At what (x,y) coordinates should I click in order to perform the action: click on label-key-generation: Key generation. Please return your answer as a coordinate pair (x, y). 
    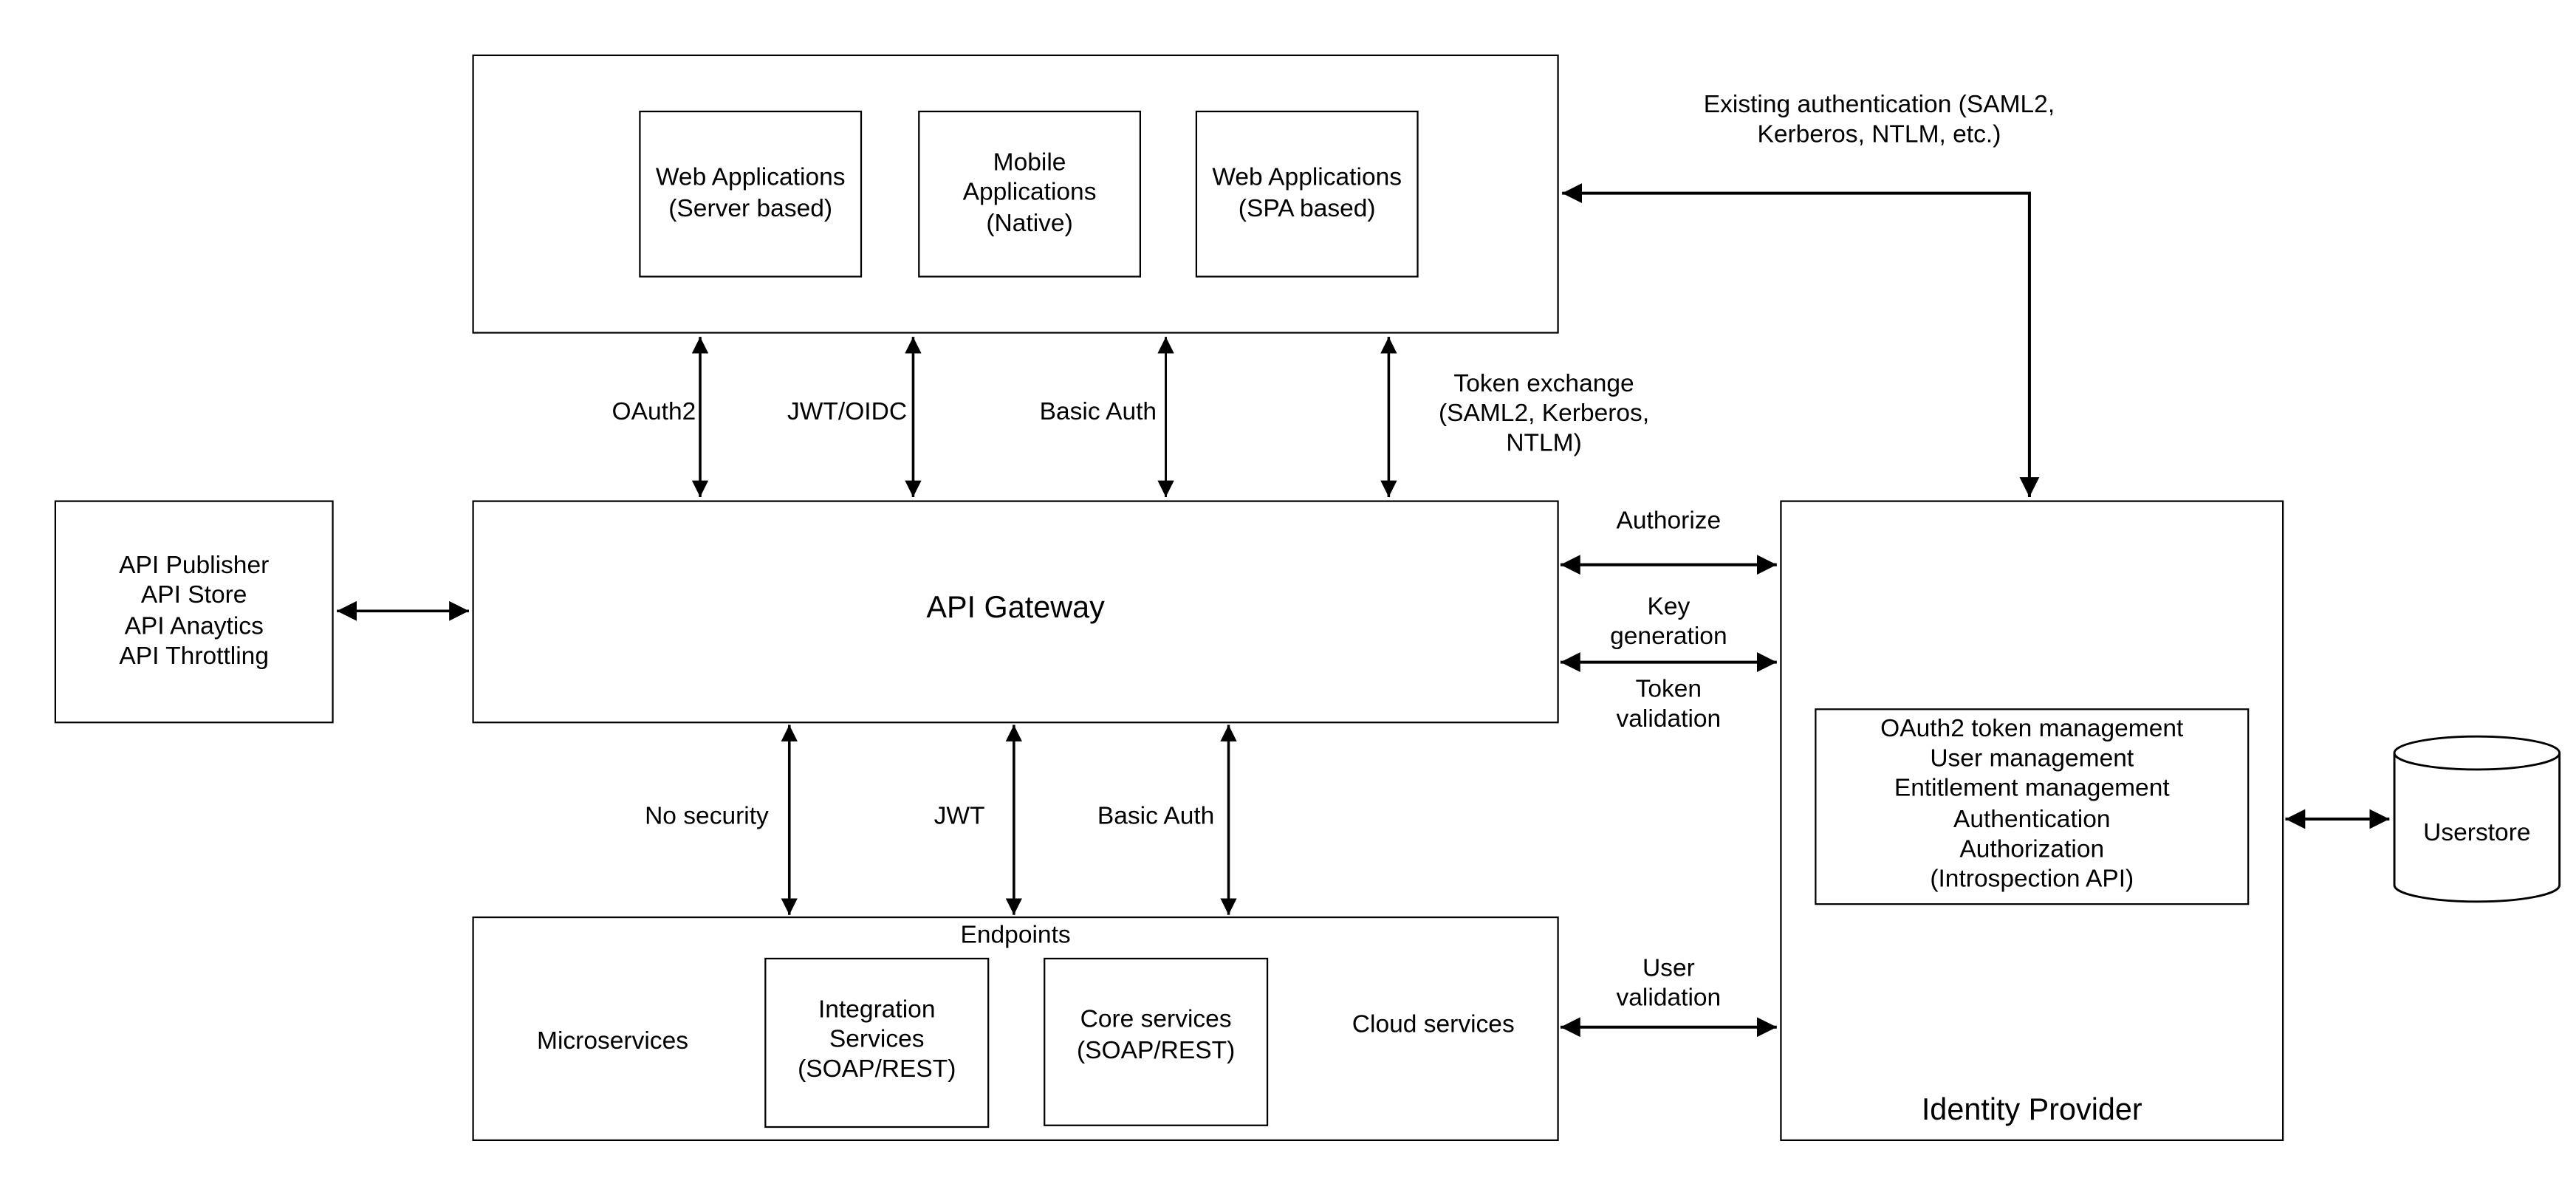
    Looking at the image, I should click on (1668, 621).